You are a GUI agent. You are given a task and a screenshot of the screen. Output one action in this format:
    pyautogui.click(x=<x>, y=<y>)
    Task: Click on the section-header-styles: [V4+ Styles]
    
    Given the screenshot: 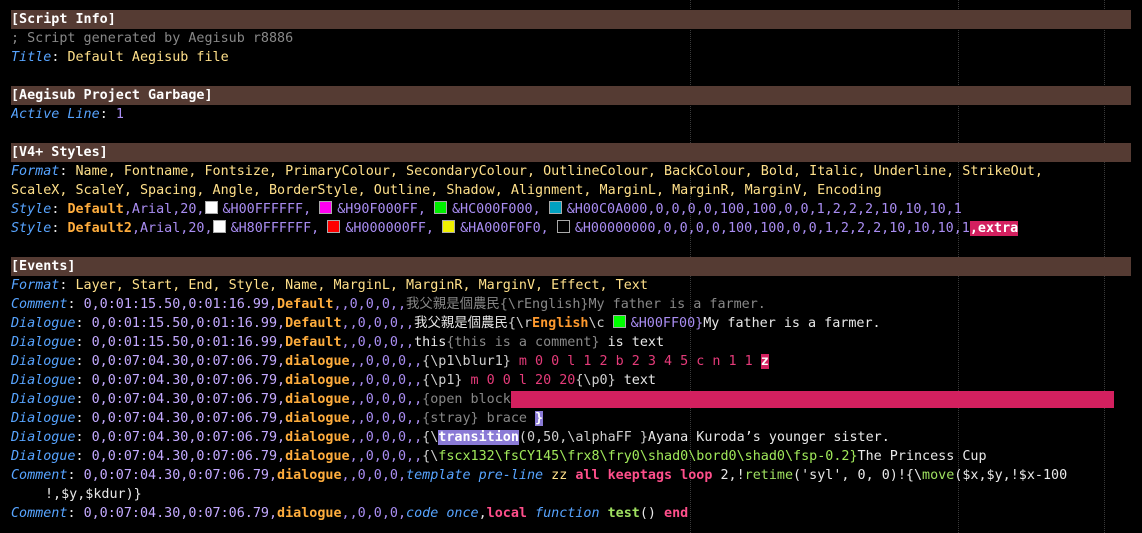 What is the action you would take?
    pyautogui.click(x=571, y=152)
    